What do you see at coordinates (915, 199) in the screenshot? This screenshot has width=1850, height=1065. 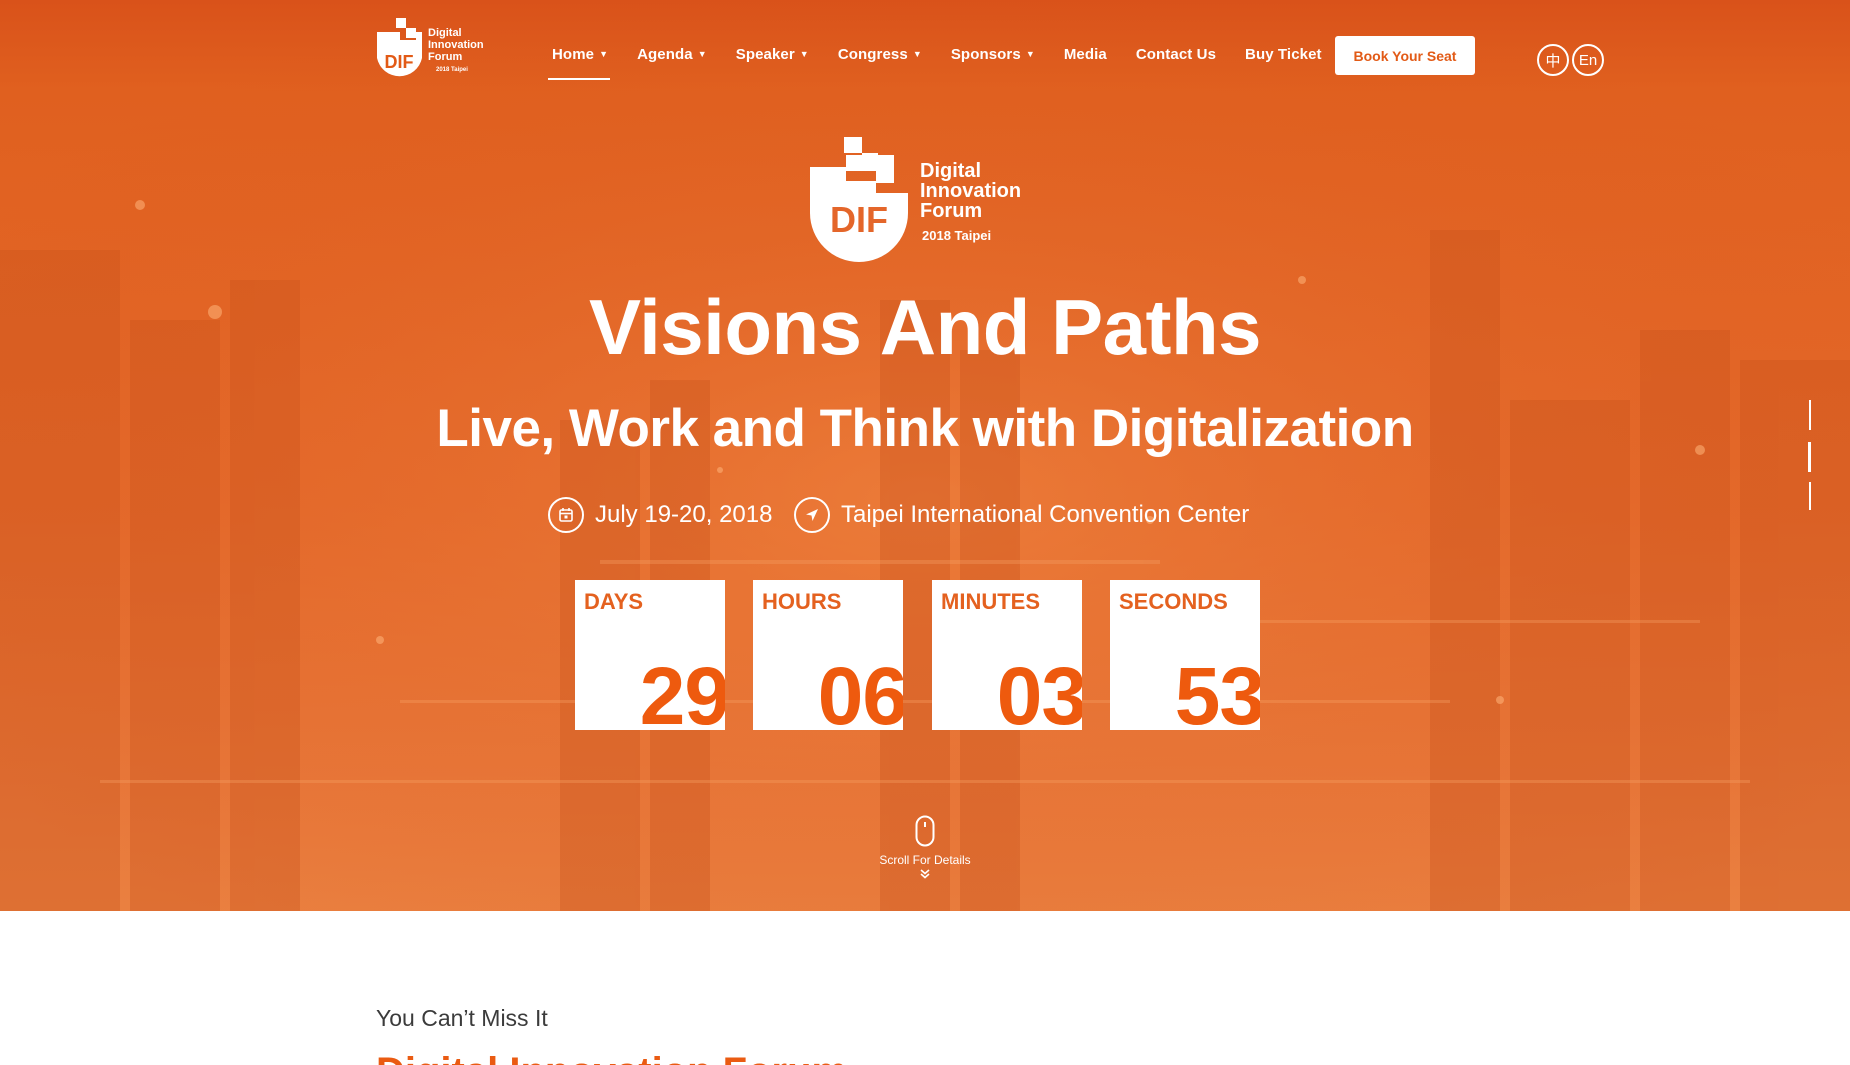 I see `forum-logo: DIF Digital Innovation Forum 2018 Taipei` at bounding box center [915, 199].